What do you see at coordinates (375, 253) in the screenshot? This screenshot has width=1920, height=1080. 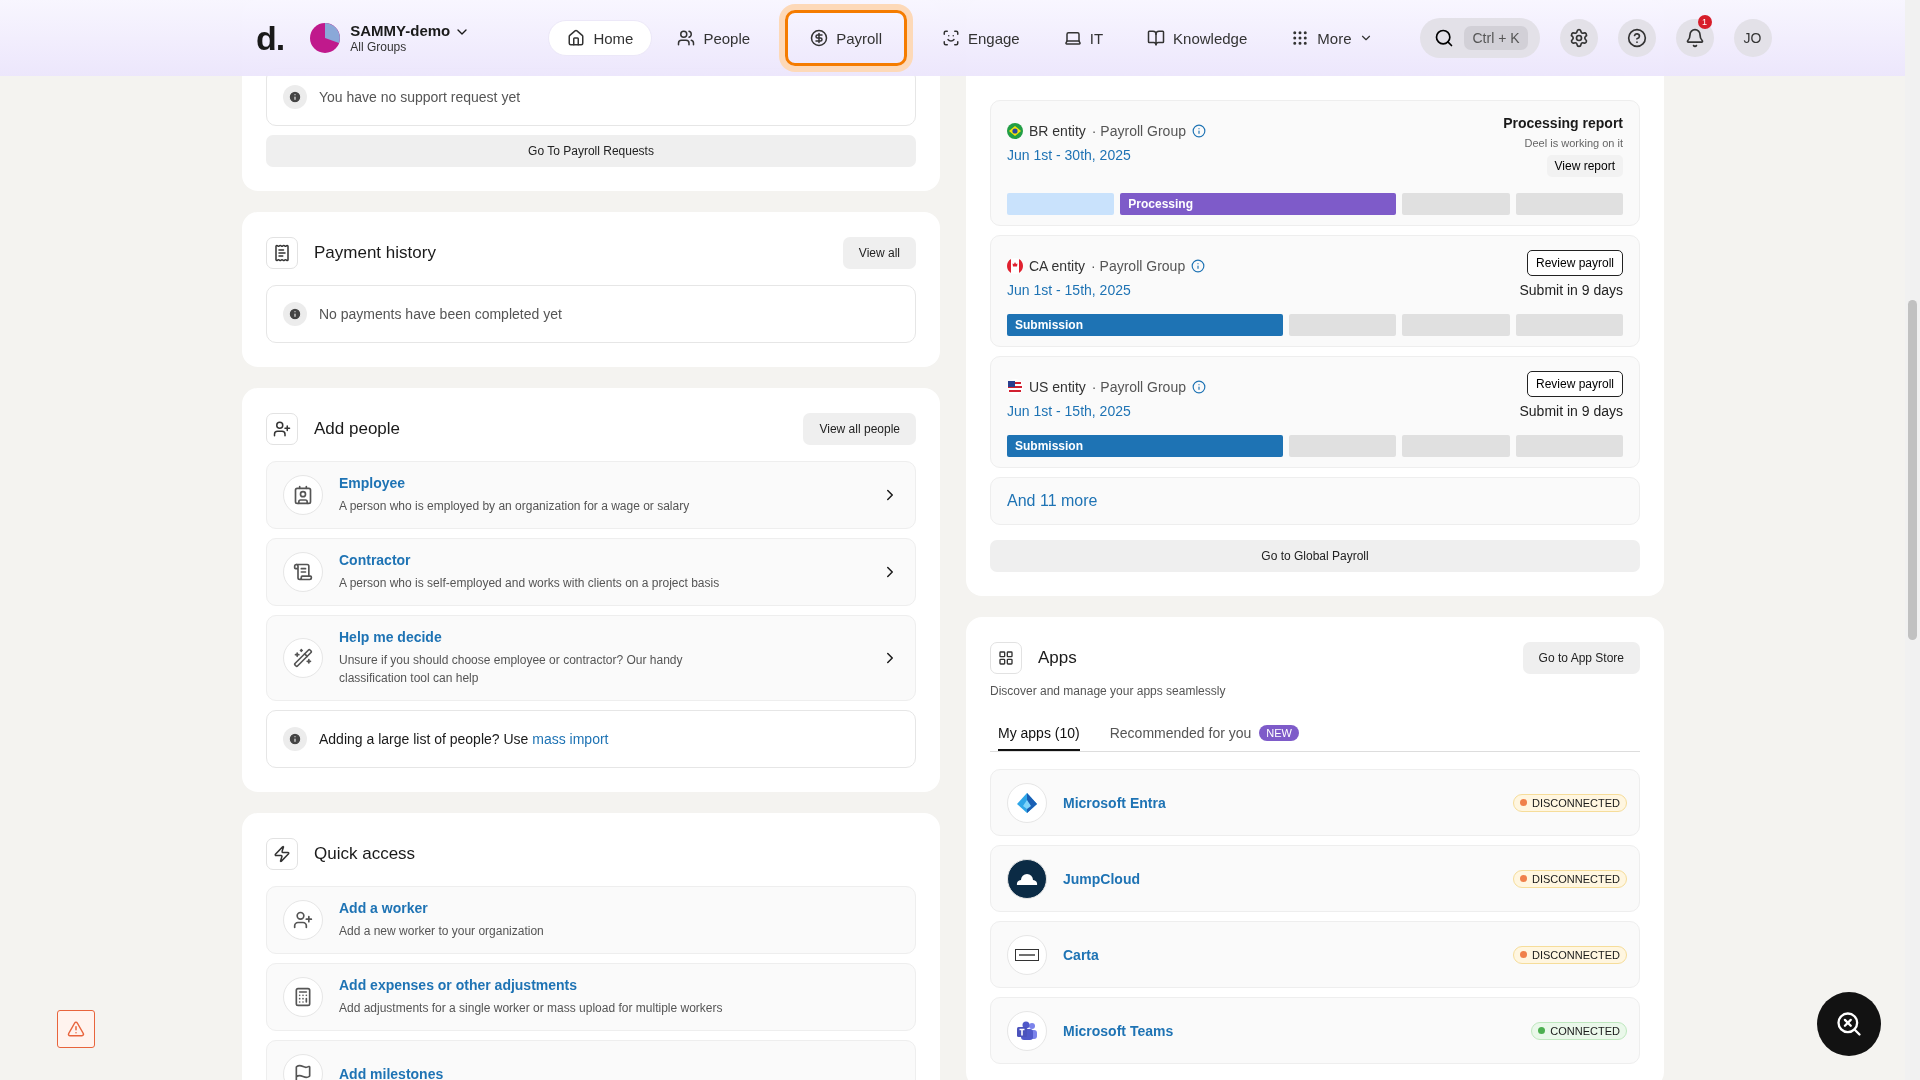 I see `card-title: Payment history` at bounding box center [375, 253].